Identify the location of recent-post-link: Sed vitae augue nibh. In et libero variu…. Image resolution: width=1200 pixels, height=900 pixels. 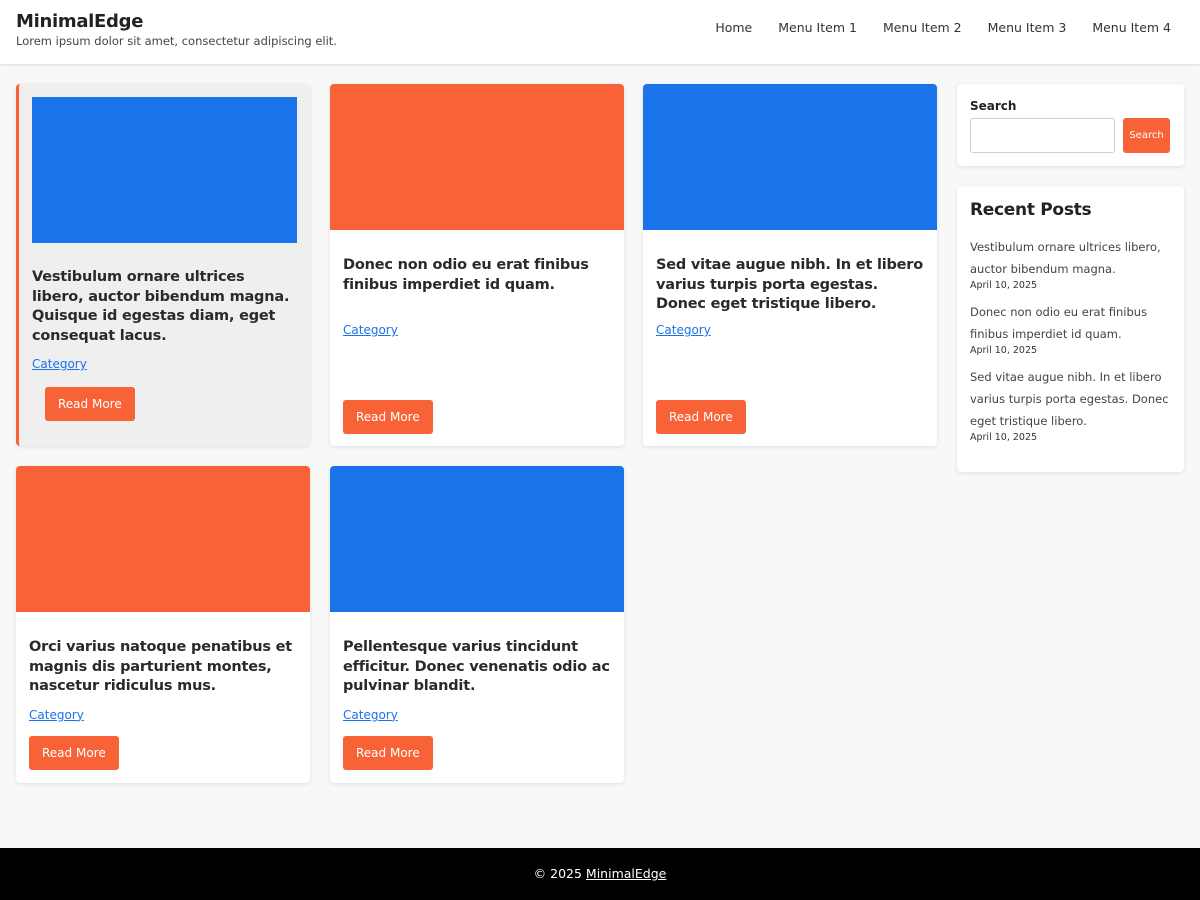
(1069, 399).